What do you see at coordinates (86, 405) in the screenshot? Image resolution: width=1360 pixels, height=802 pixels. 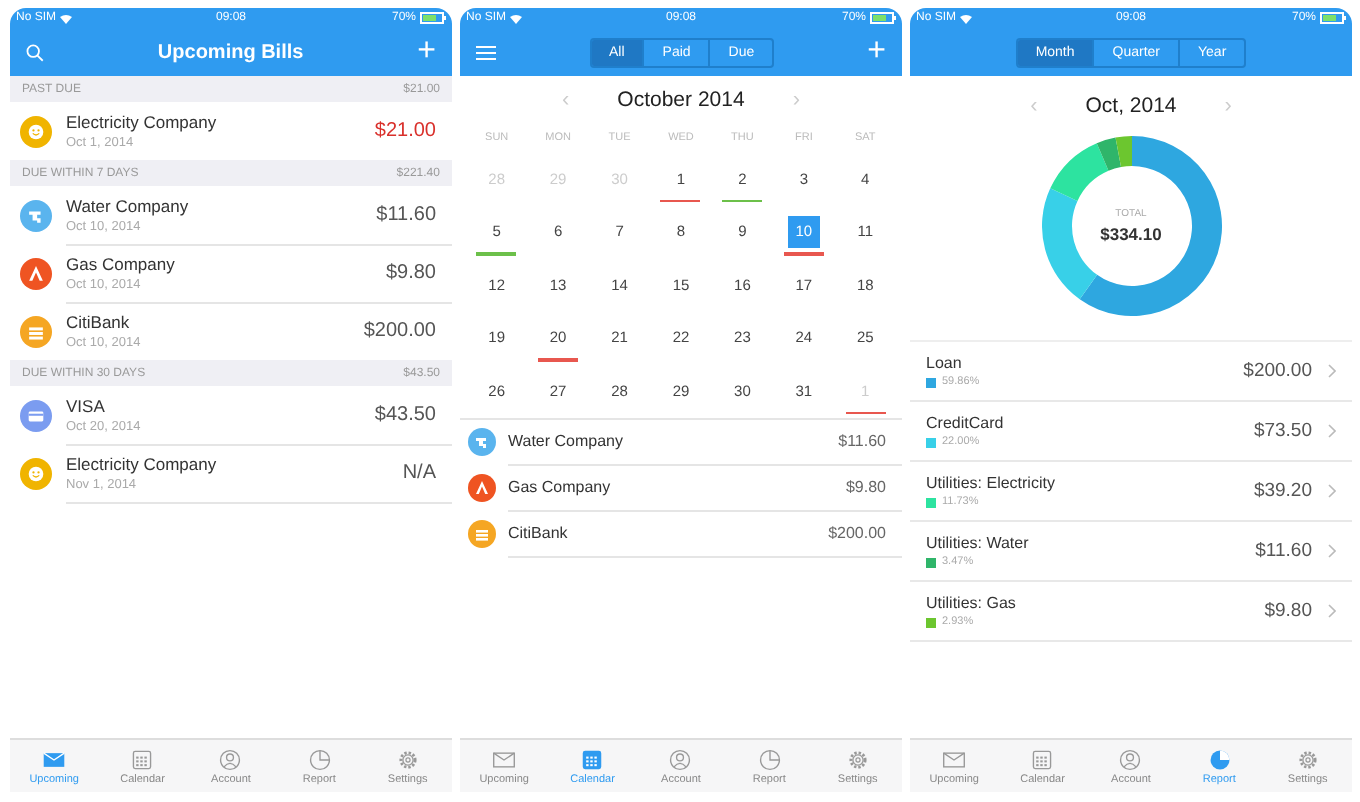 I see `bill-name: VISA` at bounding box center [86, 405].